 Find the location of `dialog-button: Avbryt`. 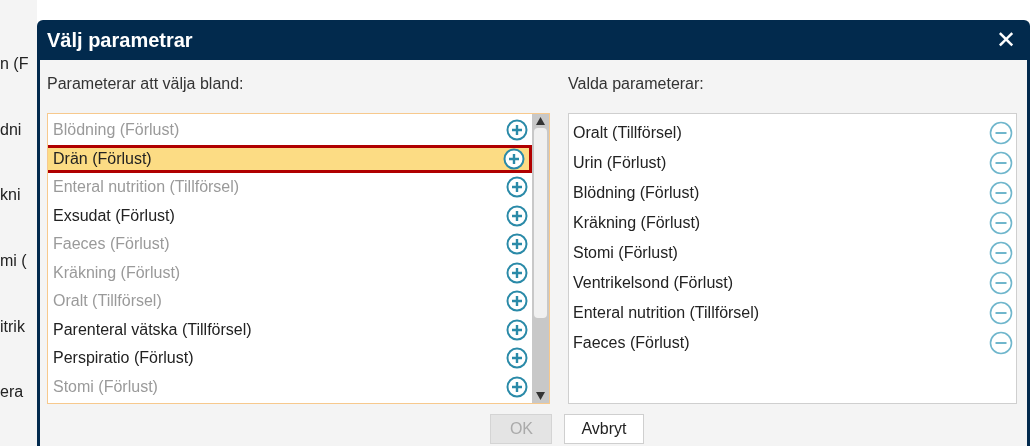

dialog-button: Avbryt is located at coordinates (604, 429).